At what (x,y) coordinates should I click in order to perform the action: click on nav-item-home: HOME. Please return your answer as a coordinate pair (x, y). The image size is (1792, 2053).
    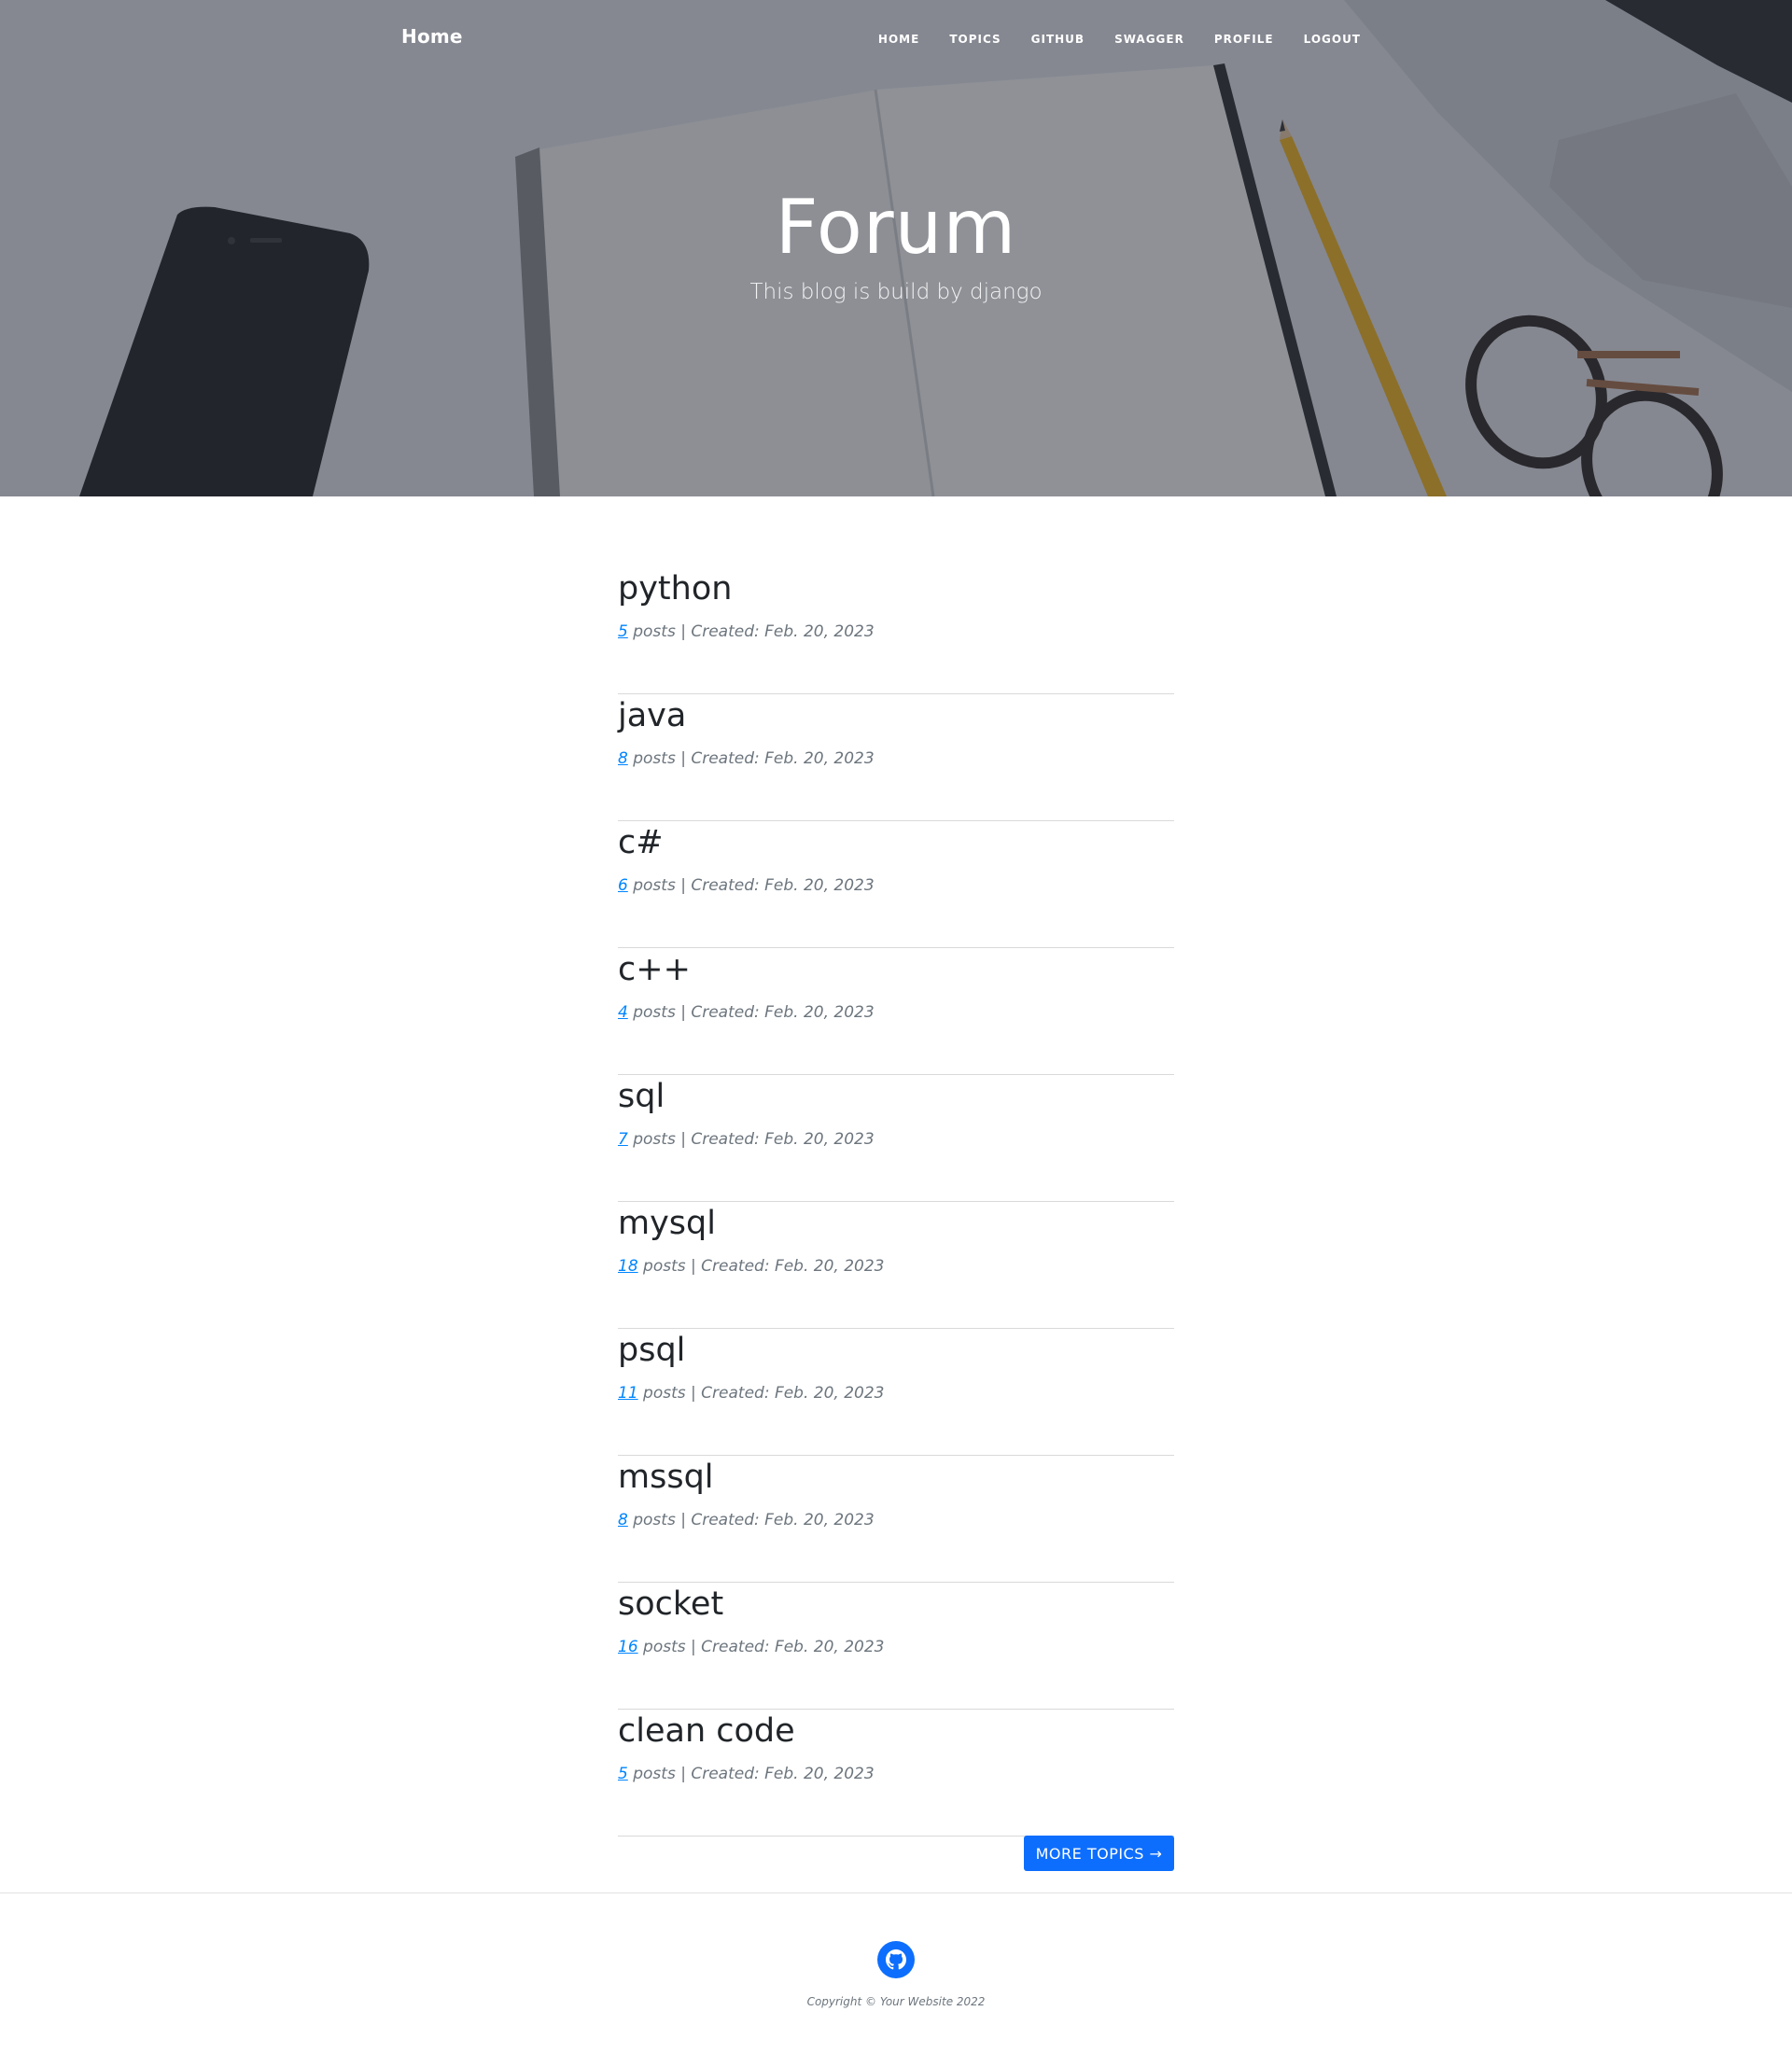
    Looking at the image, I should click on (898, 39).